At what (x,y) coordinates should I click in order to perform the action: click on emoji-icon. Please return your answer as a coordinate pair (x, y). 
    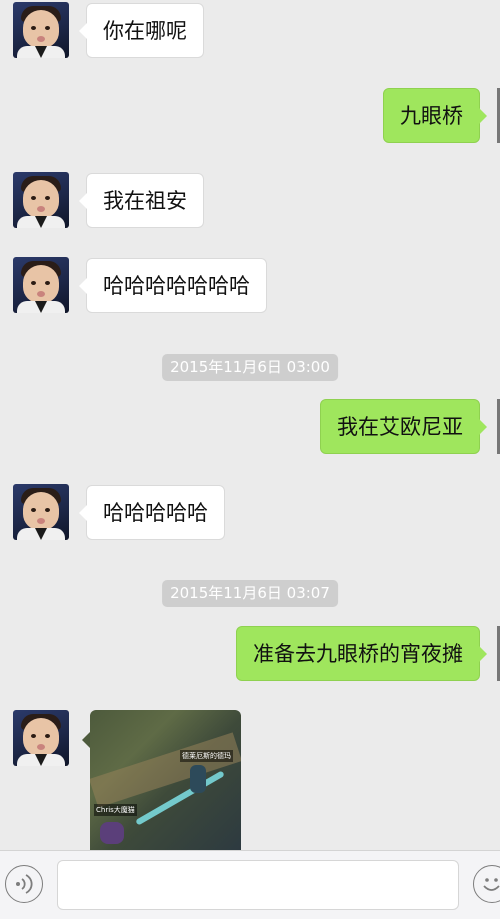
    Looking at the image, I should click on (486, 884).